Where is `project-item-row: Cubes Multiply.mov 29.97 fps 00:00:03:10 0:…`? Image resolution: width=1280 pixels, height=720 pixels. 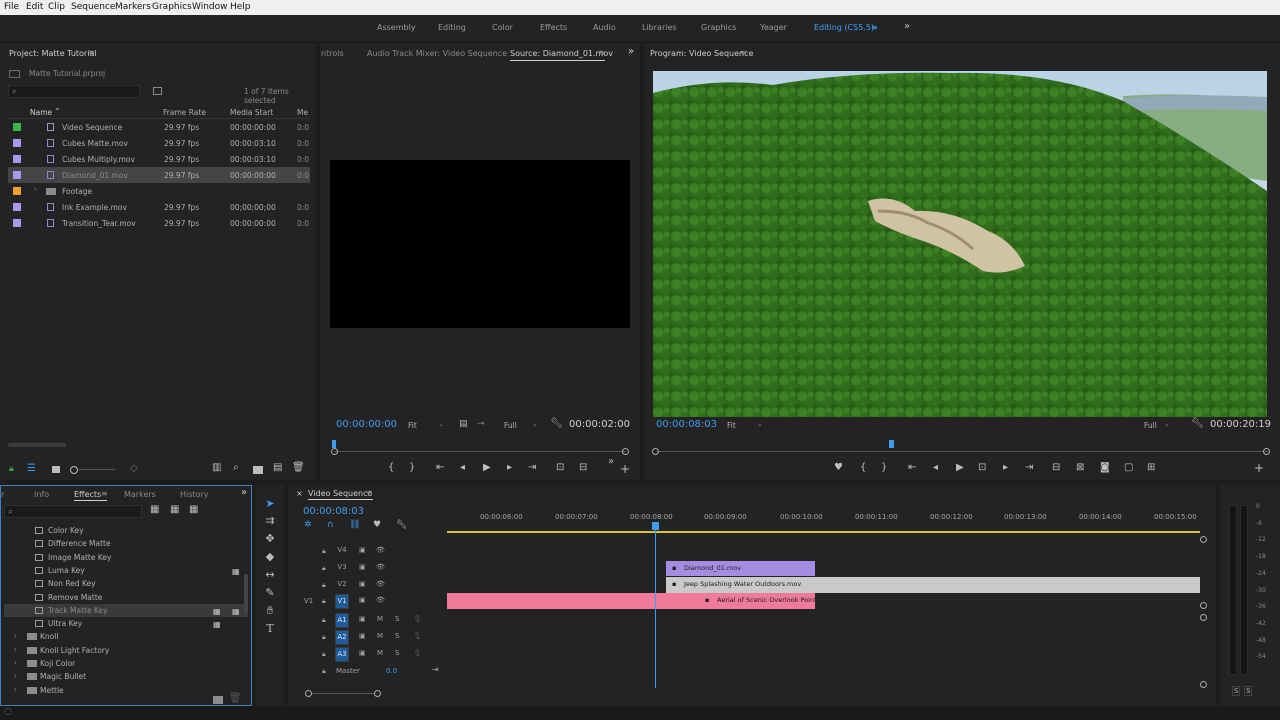
project-item-row: Cubes Multiply.mov 29.97 fps 00:00:03:10 0:… is located at coordinates (159, 159).